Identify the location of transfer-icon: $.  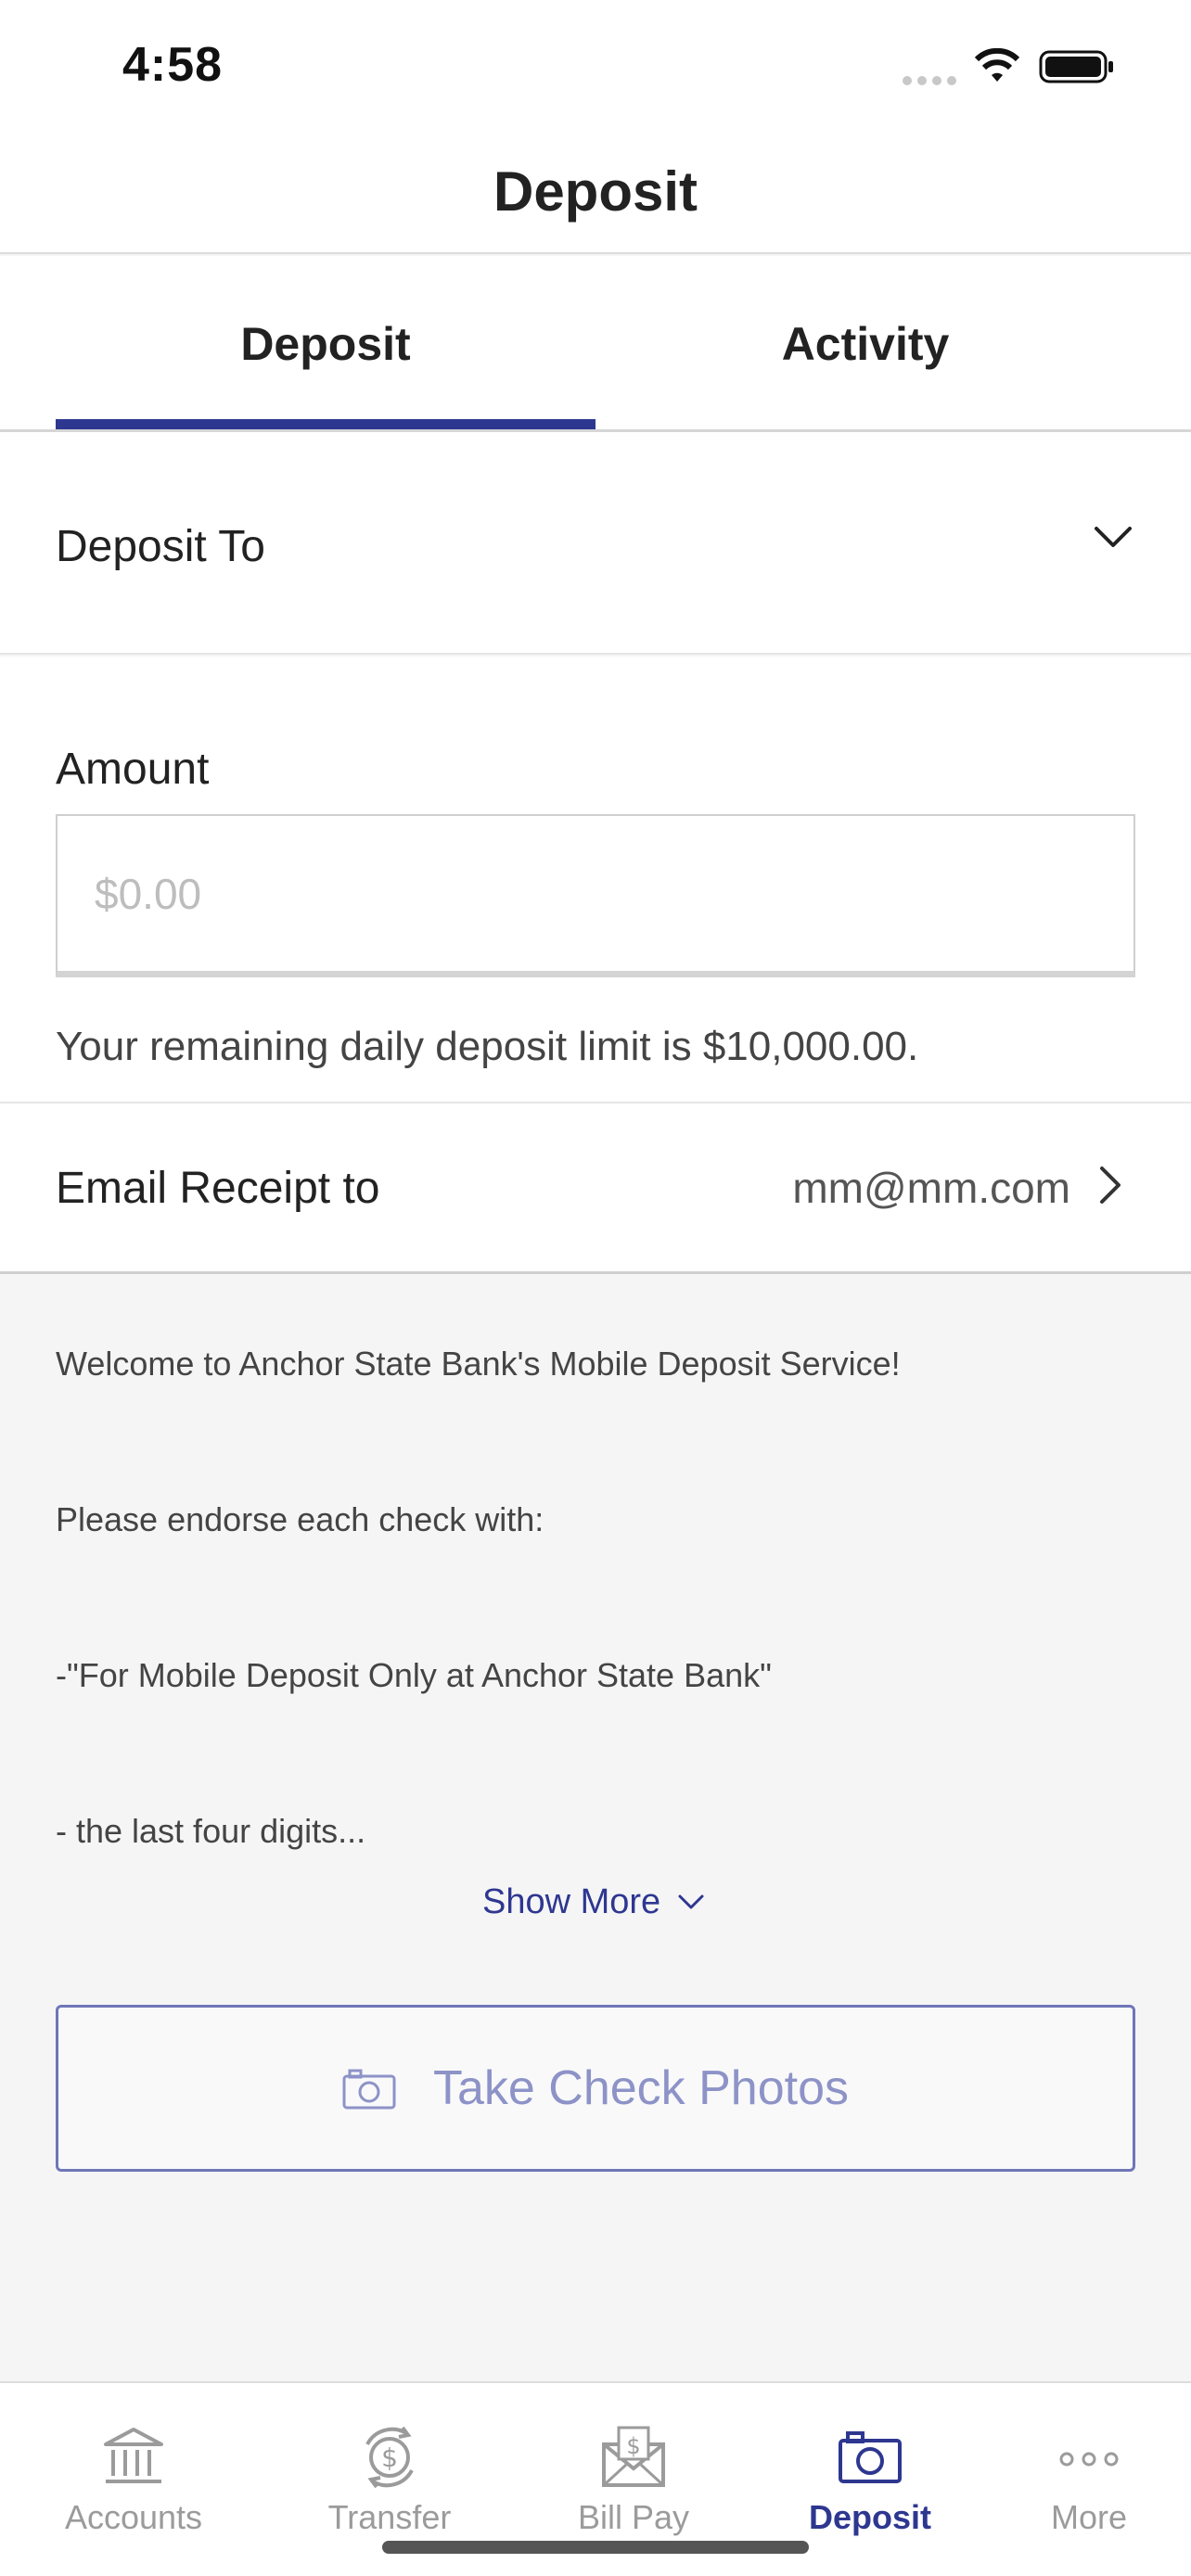
(389, 2458).